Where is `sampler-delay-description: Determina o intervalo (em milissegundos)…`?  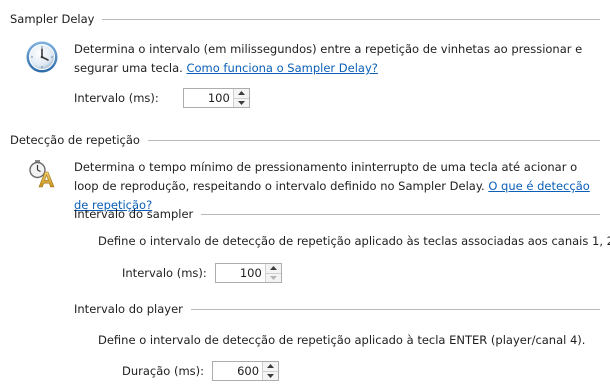 sampler-delay-description: Determina o intervalo (em milissegundos)… is located at coordinates (334, 59).